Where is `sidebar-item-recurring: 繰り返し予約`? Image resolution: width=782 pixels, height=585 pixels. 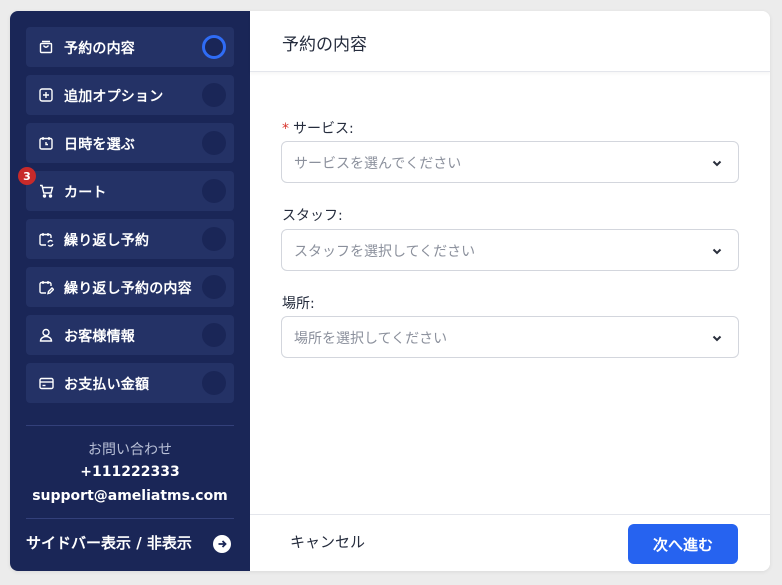
sidebar-item-recurring: 繰り返し予約 is located at coordinates (130, 239).